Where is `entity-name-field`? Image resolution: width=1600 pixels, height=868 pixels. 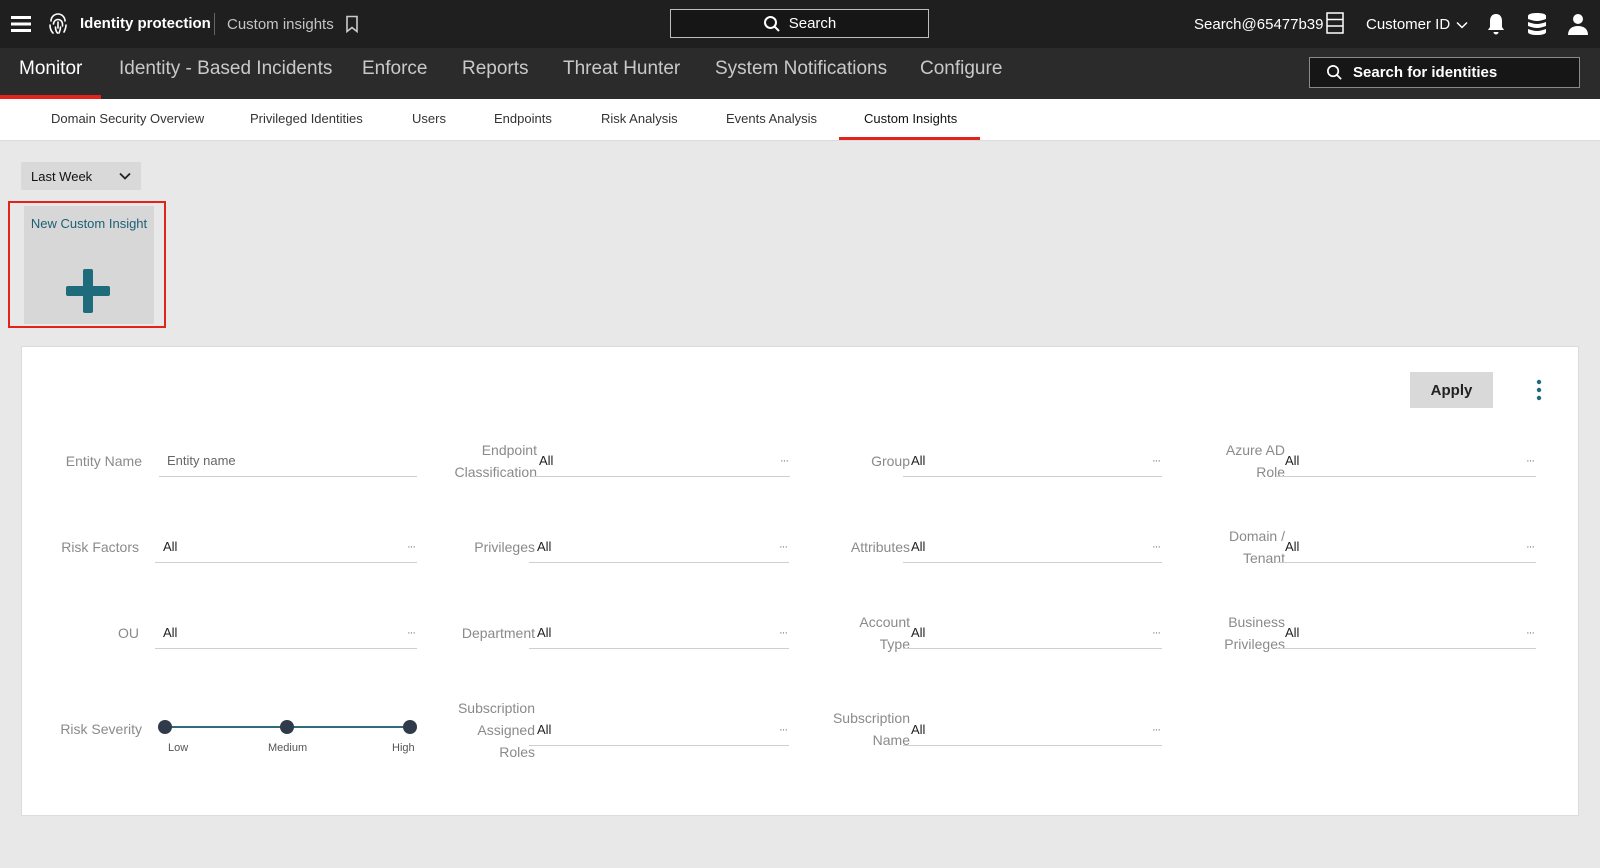
entity-name-field is located at coordinates (288, 461).